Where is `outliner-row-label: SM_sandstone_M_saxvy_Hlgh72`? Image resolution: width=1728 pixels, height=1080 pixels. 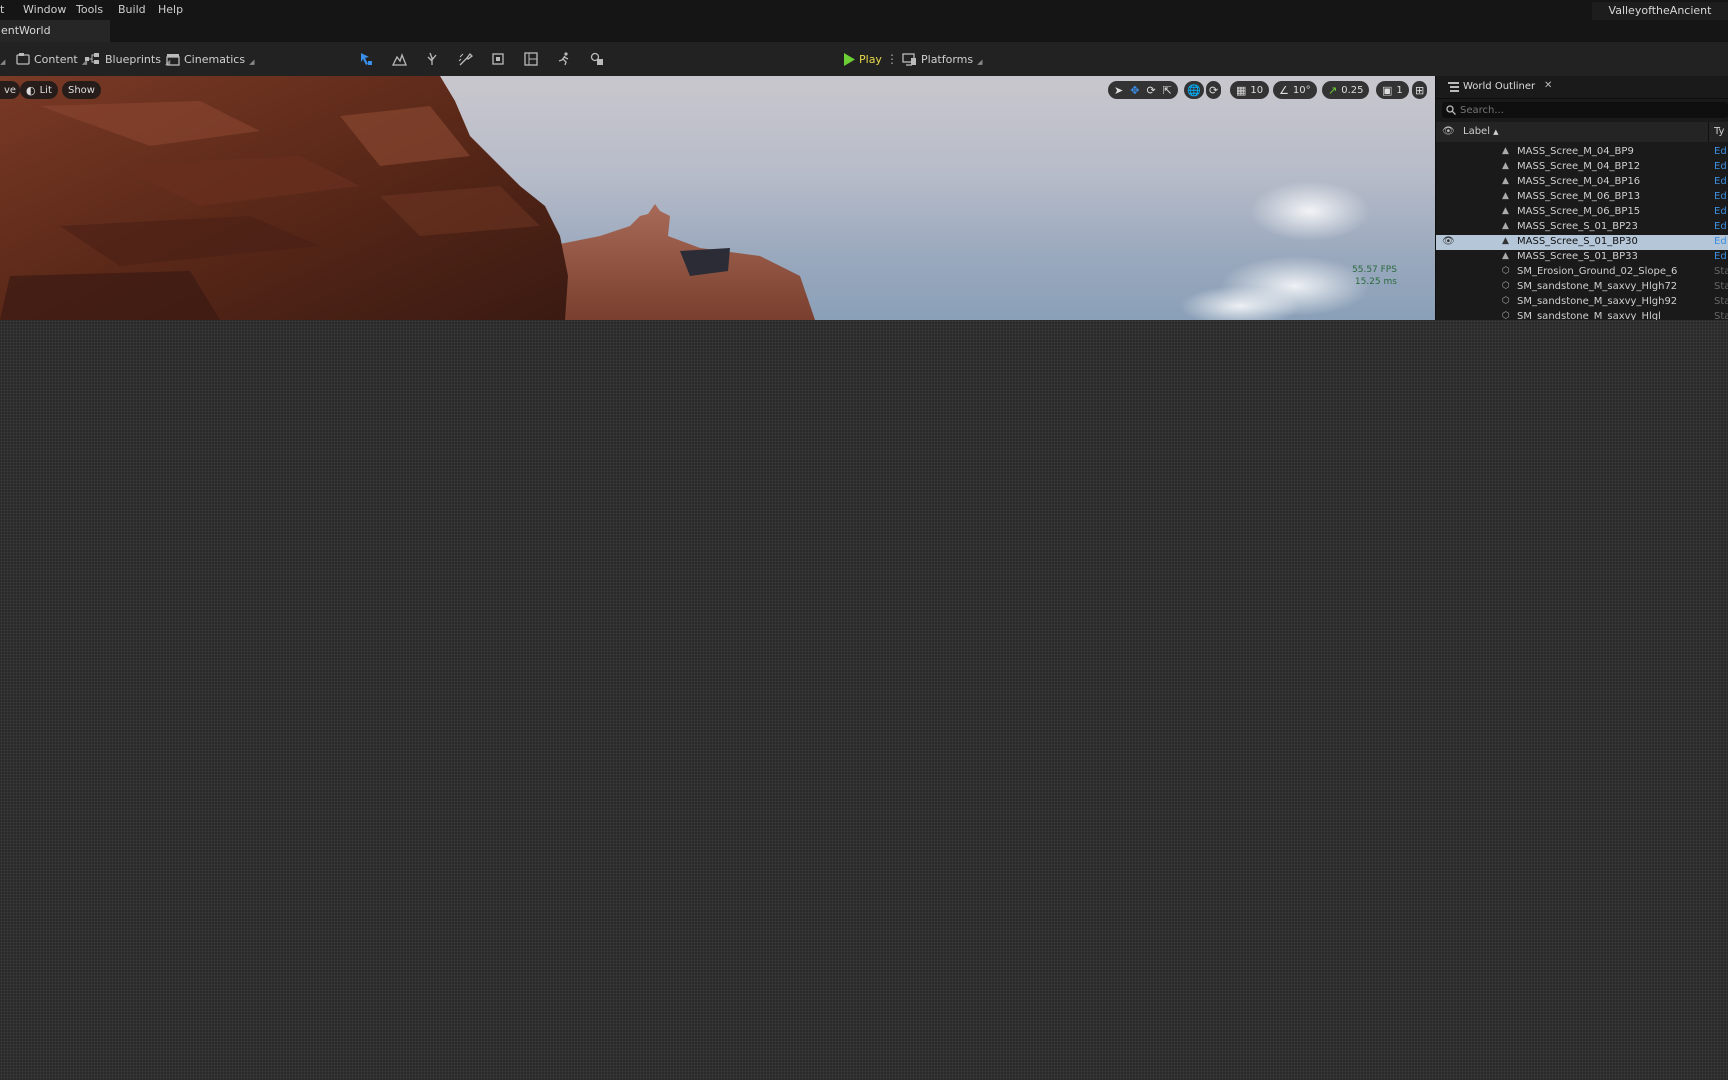
outliner-row-label: SM_sandstone_M_saxvy_Hlgh72 is located at coordinates (1597, 286).